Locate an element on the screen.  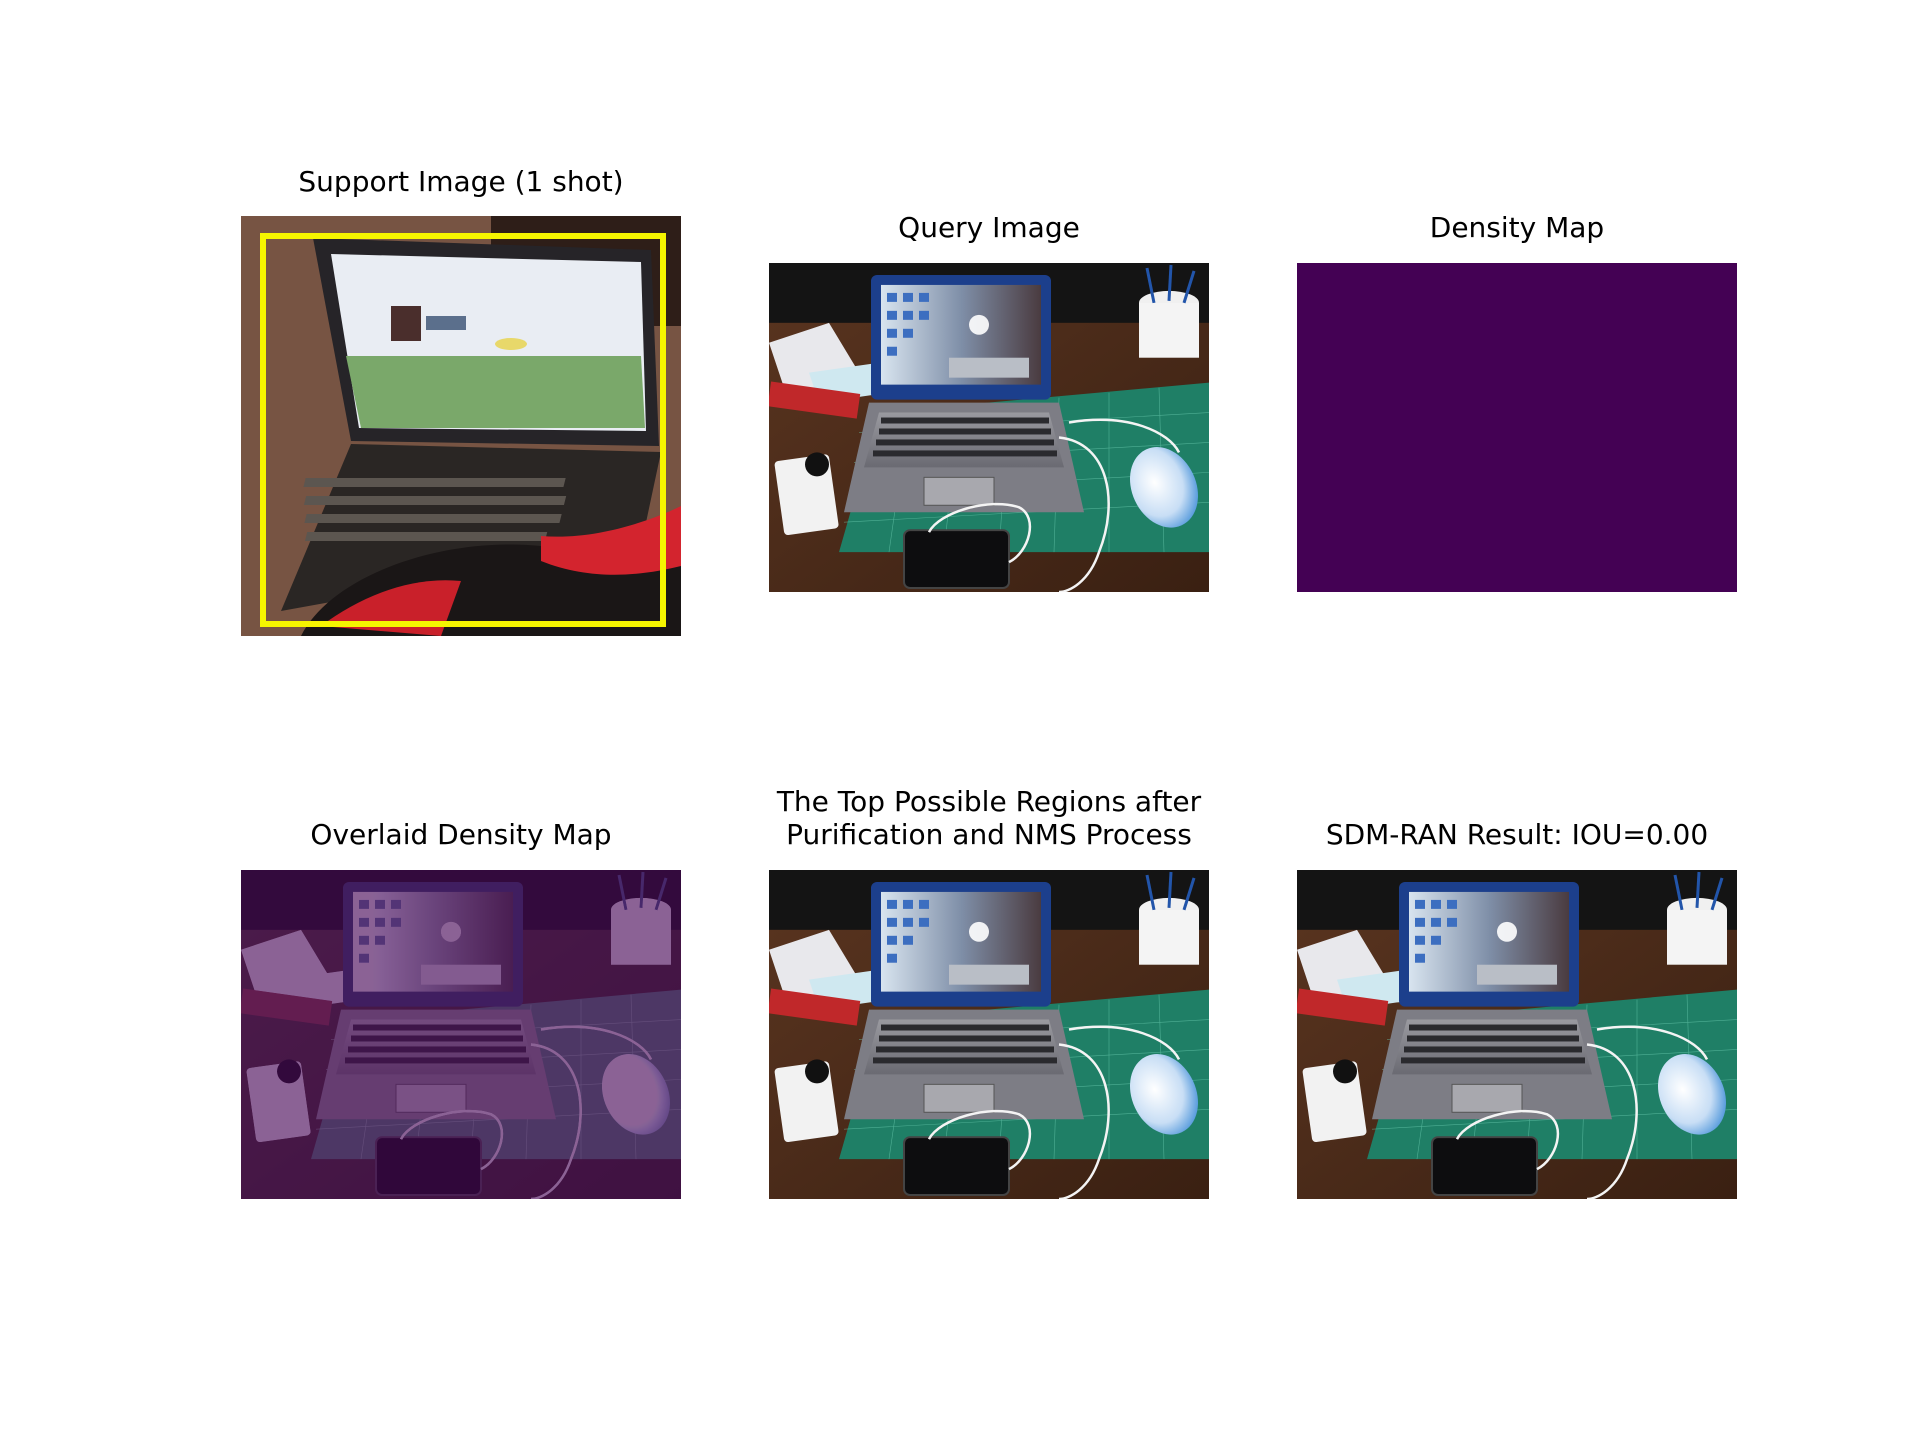
overlaid-density-map is located at coordinates (461, 1034).